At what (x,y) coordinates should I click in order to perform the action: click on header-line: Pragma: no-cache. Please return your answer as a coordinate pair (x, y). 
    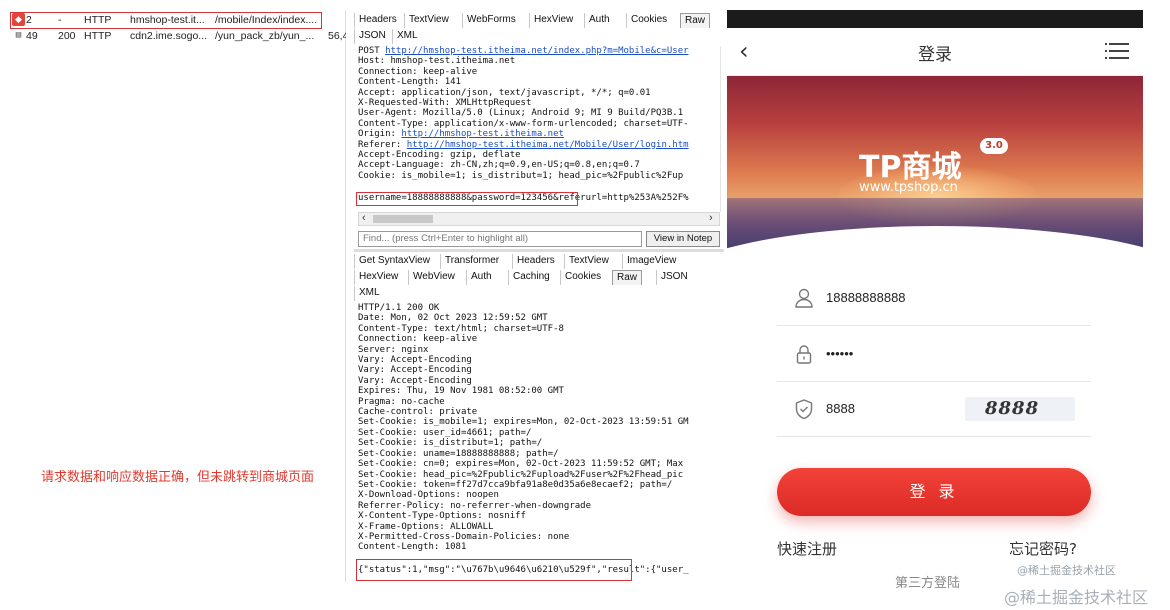
    Looking at the image, I should click on (401, 401).